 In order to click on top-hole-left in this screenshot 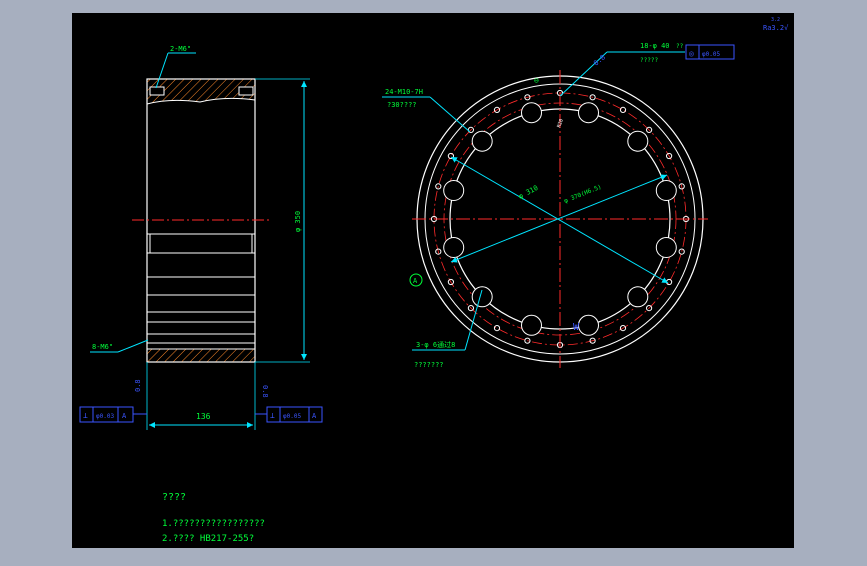, I will do `click(157, 91)`.